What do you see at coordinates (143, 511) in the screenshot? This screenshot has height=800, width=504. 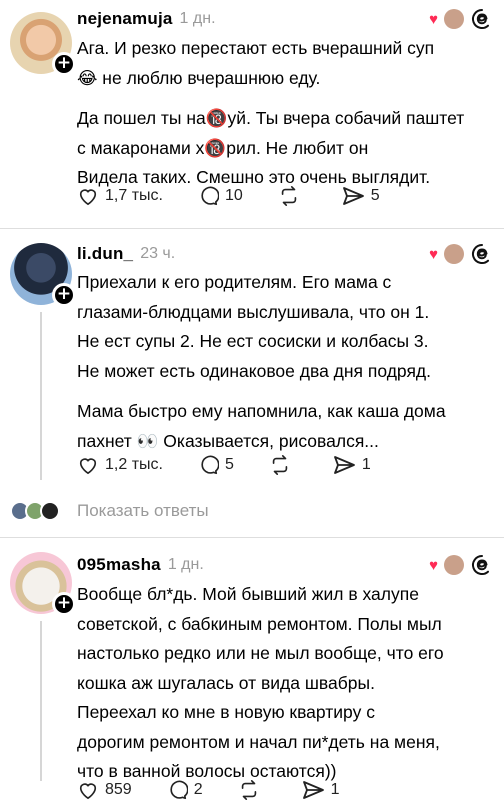 I see `show-replies-link: Показать ответы` at bounding box center [143, 511].